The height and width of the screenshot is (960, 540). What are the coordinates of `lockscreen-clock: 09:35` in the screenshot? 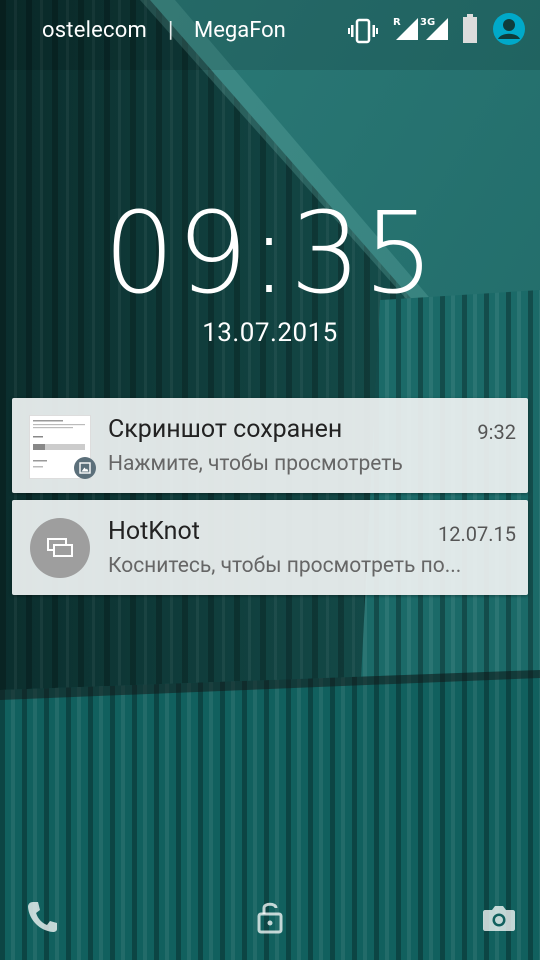 It's located at (270, 254).